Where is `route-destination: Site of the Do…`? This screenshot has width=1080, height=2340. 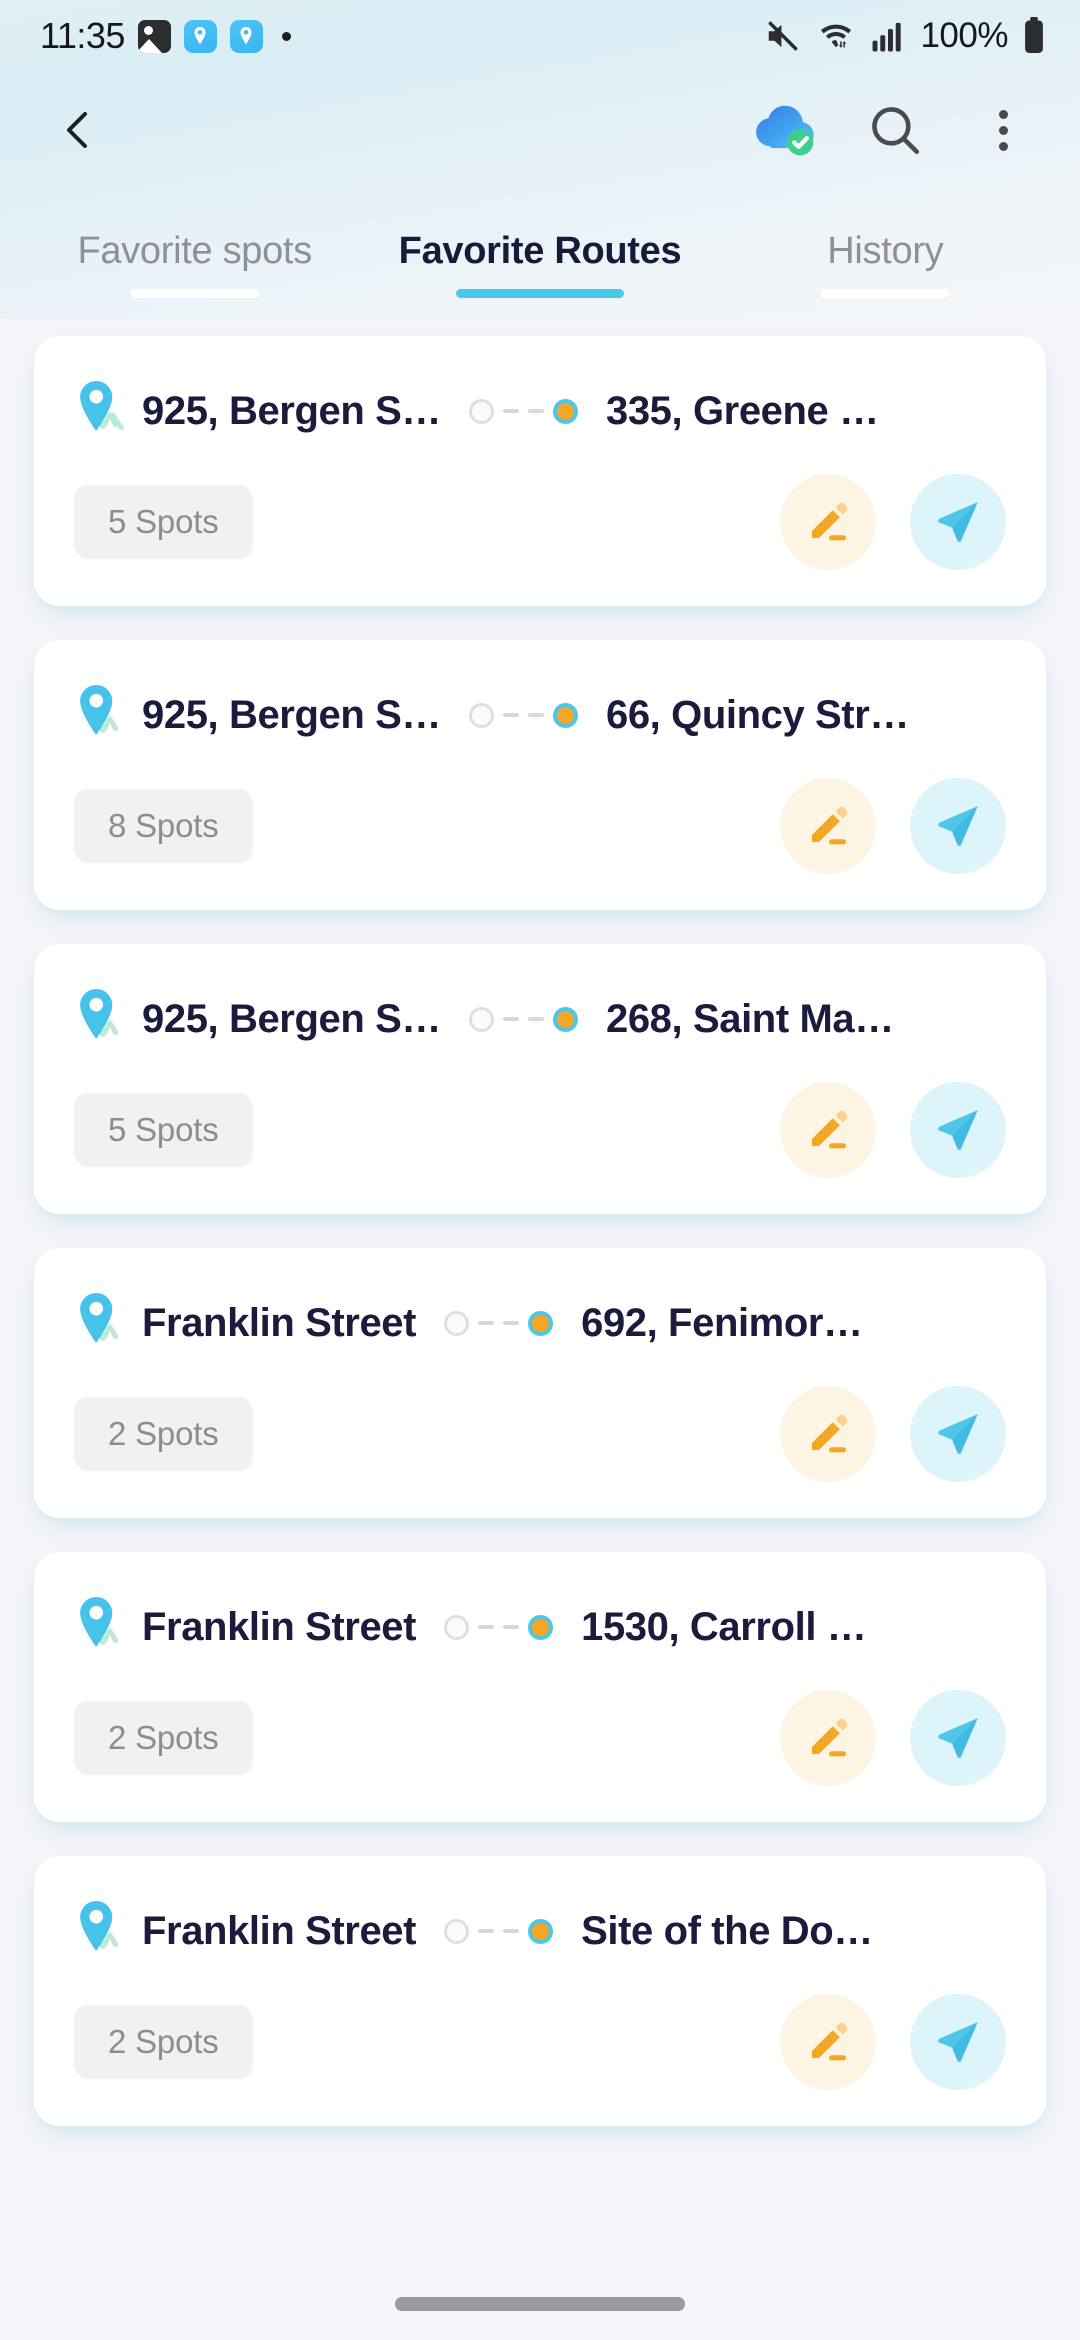
route-destination: Site of the Do… is located at coordinates (727, 1930).